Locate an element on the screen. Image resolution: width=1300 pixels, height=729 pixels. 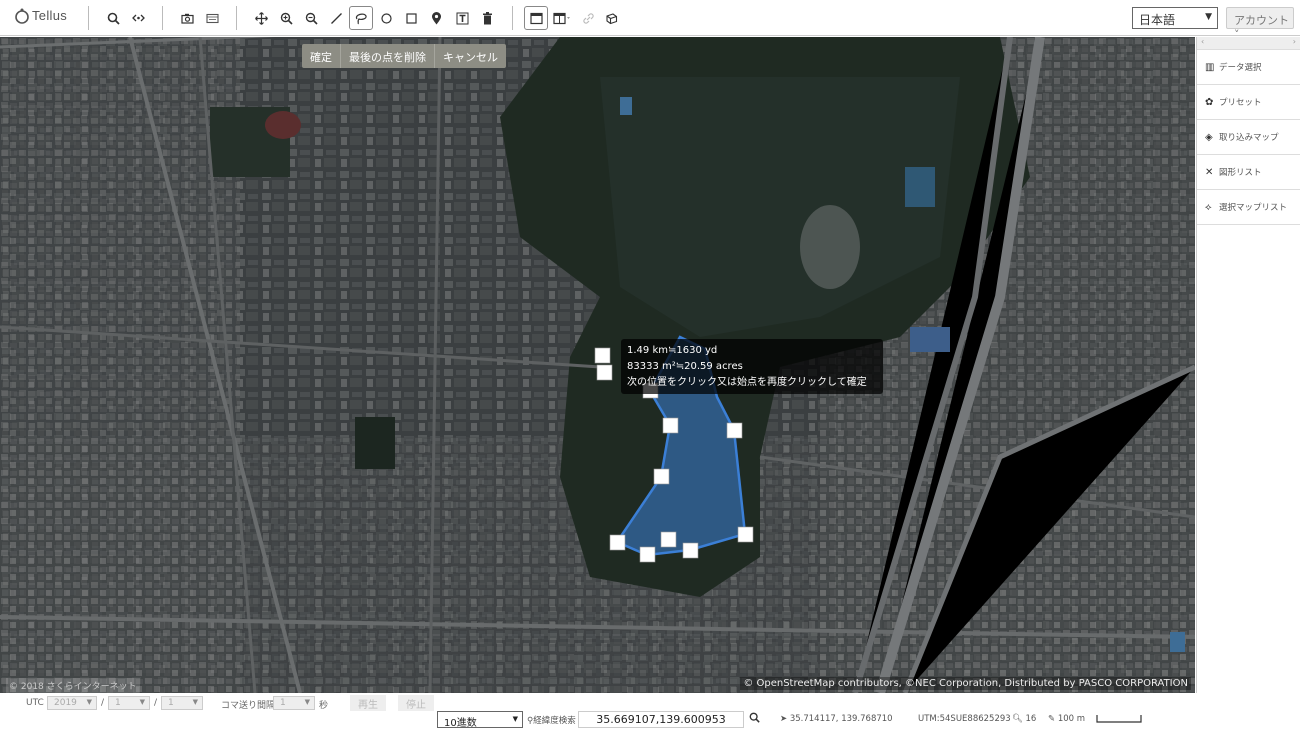
sidebar-item-imported-maps: ◈ 取り込みマップ is located at coordinates (1248, 137).